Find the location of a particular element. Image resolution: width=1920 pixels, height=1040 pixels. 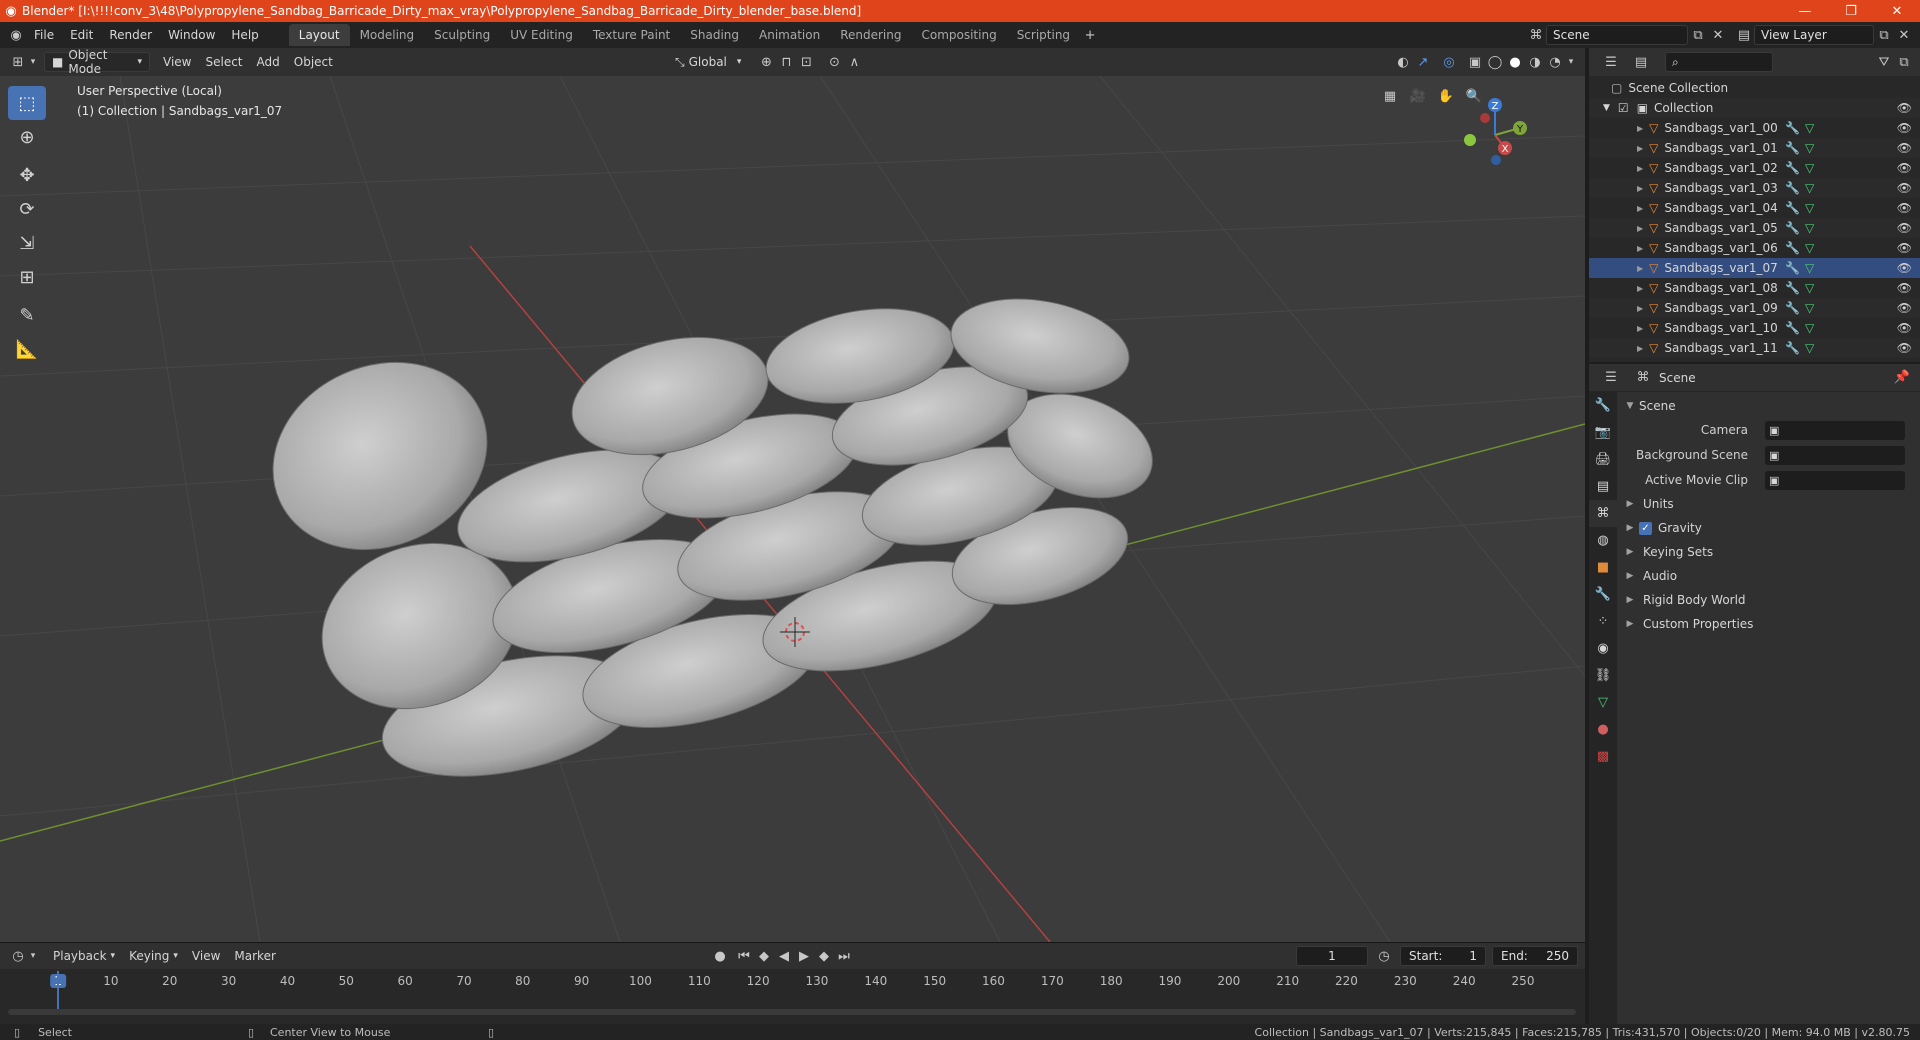

playhead is located at coordinates (58, 991).